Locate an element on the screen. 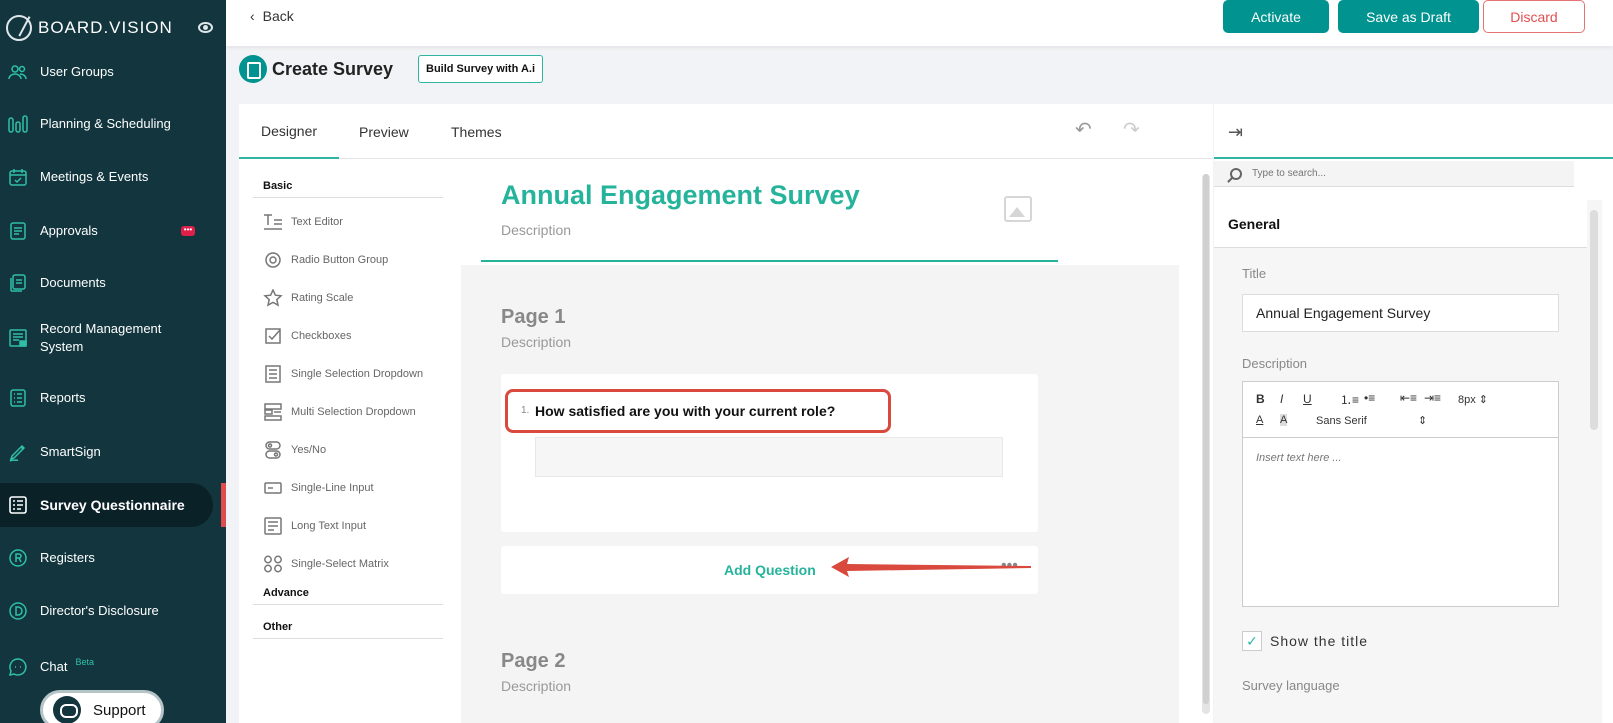 Image resolution: width=1613 pixels, height=723 pixels. toolbox-item-rating: Rating Scale is located at coordinates (308, 298).